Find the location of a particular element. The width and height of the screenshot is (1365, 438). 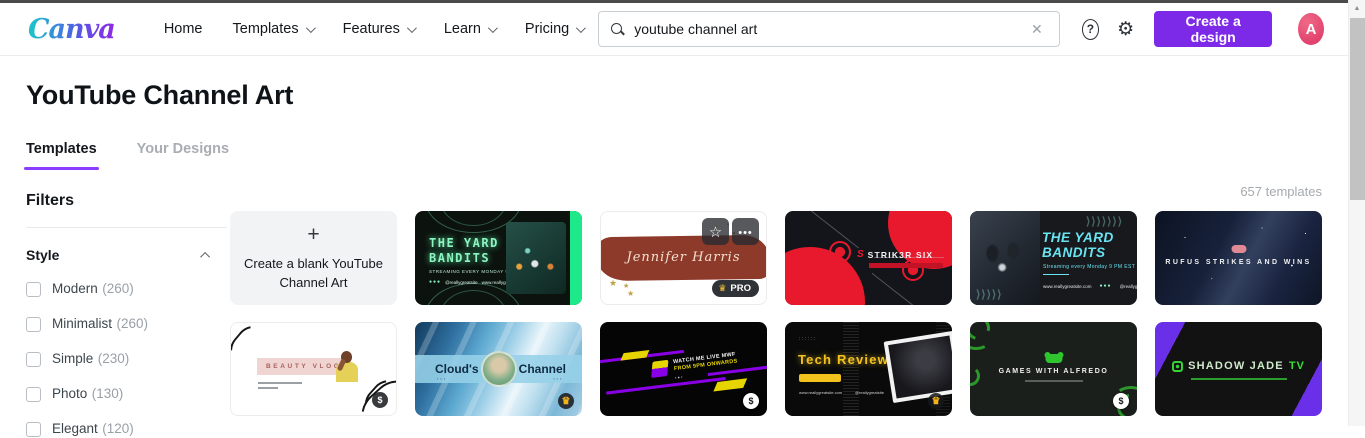

search-value: youtube channel art is located at coordinates (825, 29).